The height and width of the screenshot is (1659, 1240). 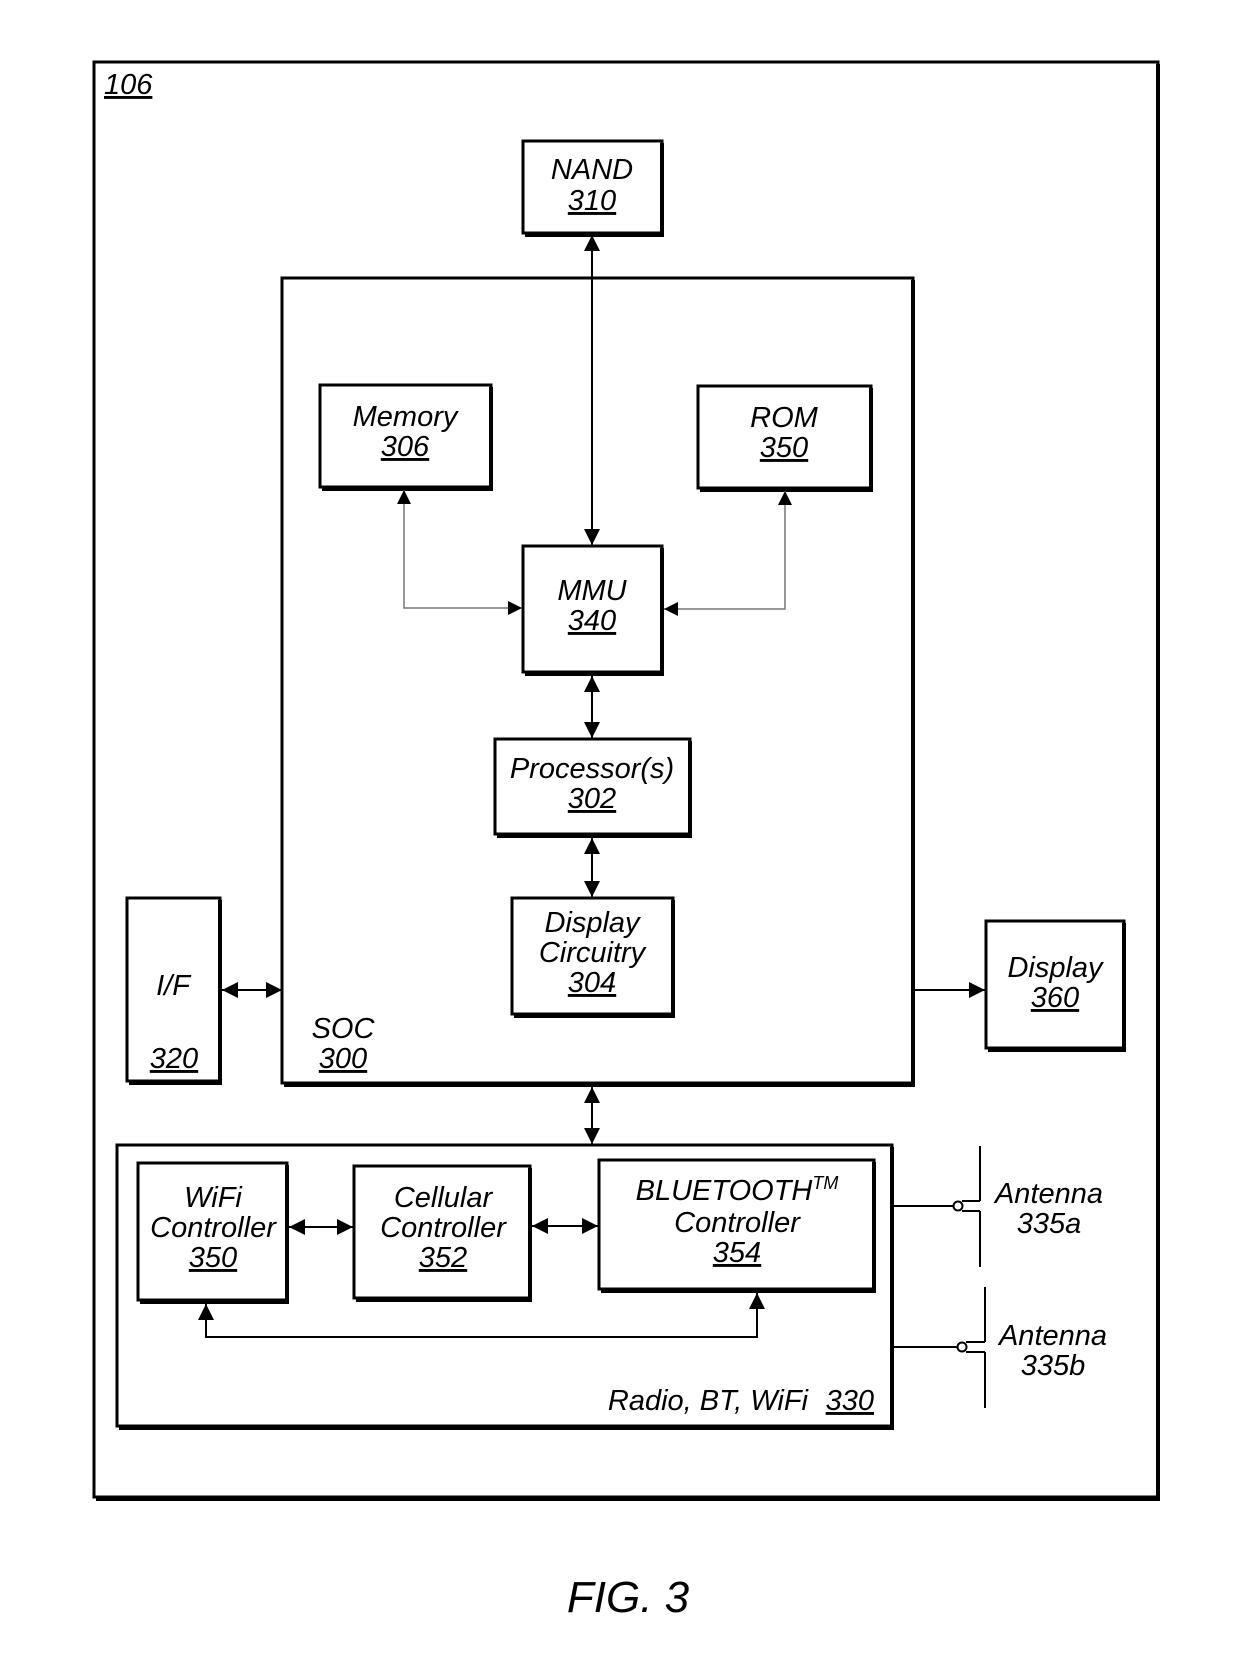 I want to click on mmu-label: MMU, so click(x=592, y=591).